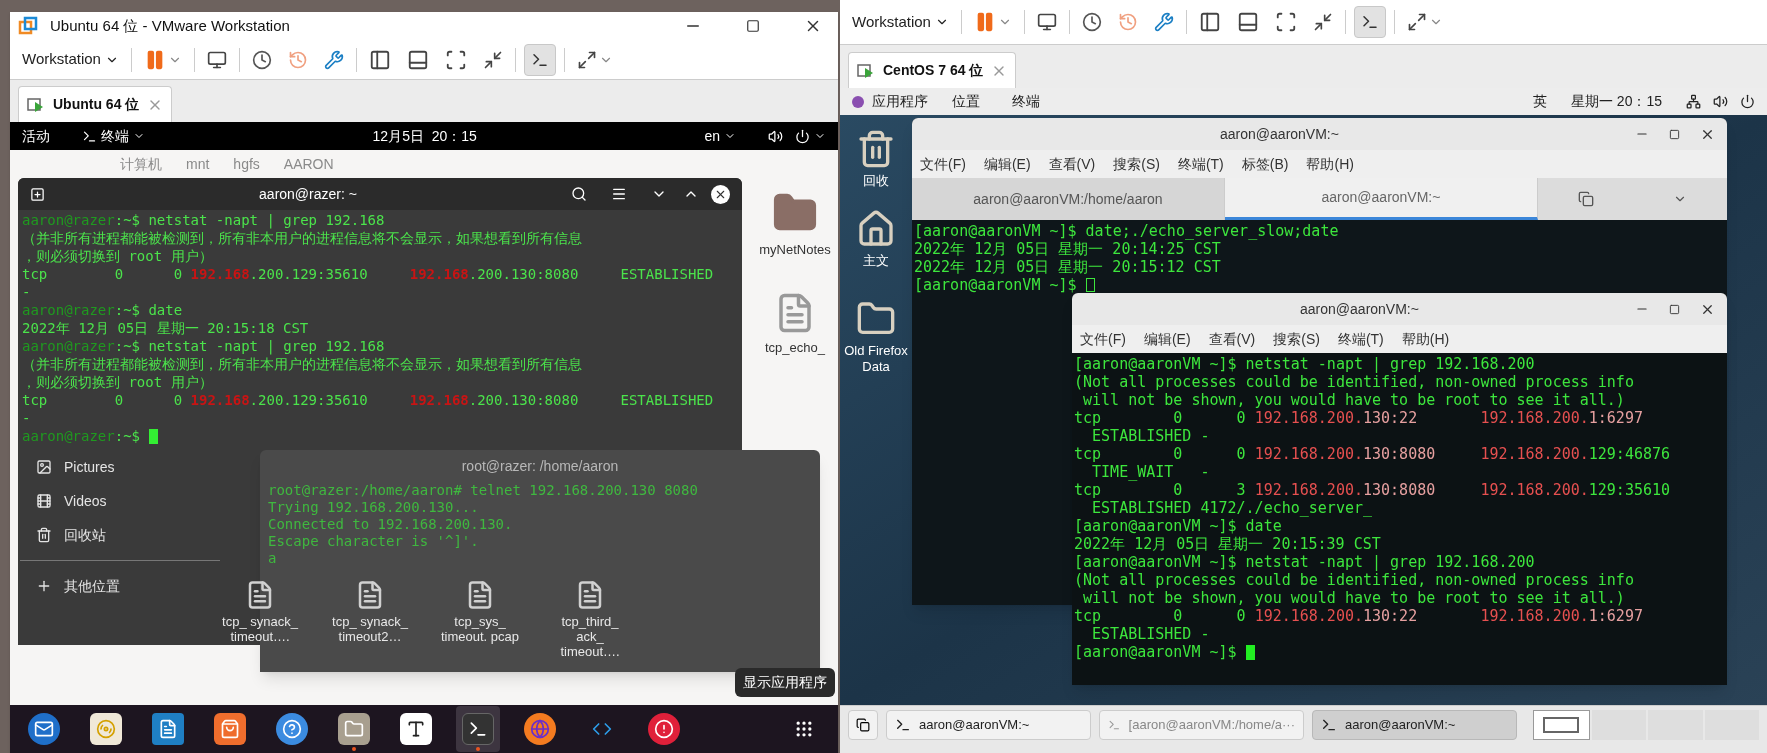 This screenshot has height=753, width=1767. What do you see at coordinates (373, 541) in the screenshot?
I see `terminal-line: Escape character is '^]'.` at bounding box center [373, 541].